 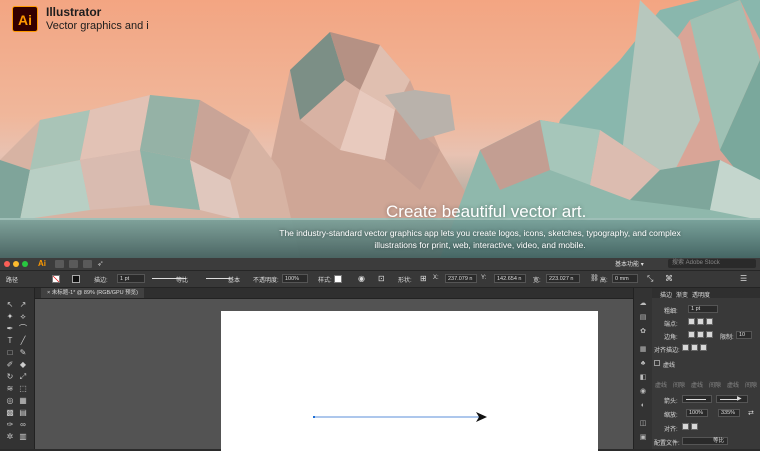 What do you see at coordinates (685, 426) in the screenshot?
I see `arrow-tip-beyond-button` at bounding box center [685, 426].